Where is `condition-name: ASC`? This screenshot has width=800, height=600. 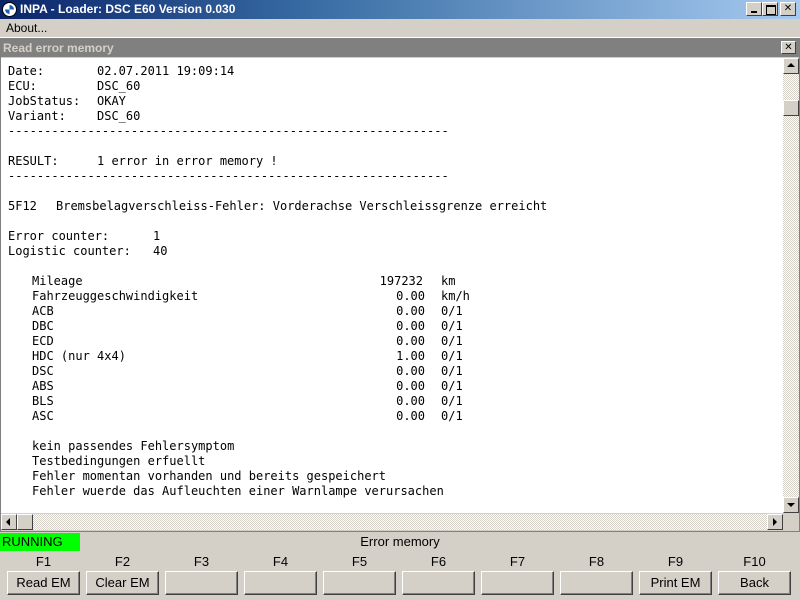
condition-name: ASC is located at coordinates (43, 416).